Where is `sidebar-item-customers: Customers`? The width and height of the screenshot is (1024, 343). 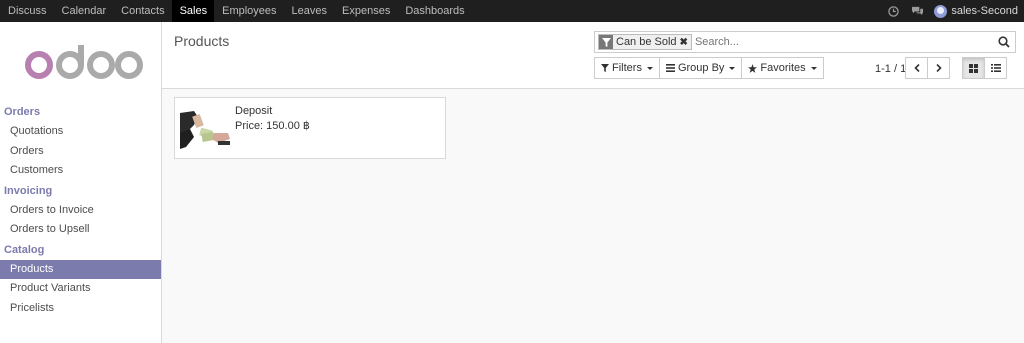
sidebar-item-customers: Customers is located at coordinates (80, 171).